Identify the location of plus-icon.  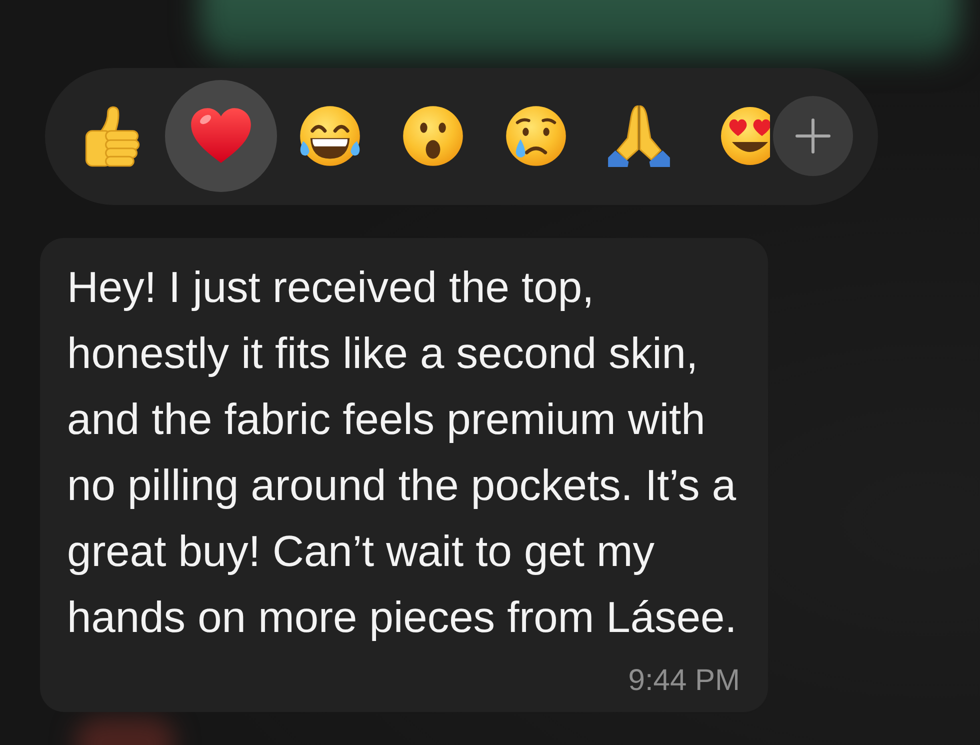
(813, 136).